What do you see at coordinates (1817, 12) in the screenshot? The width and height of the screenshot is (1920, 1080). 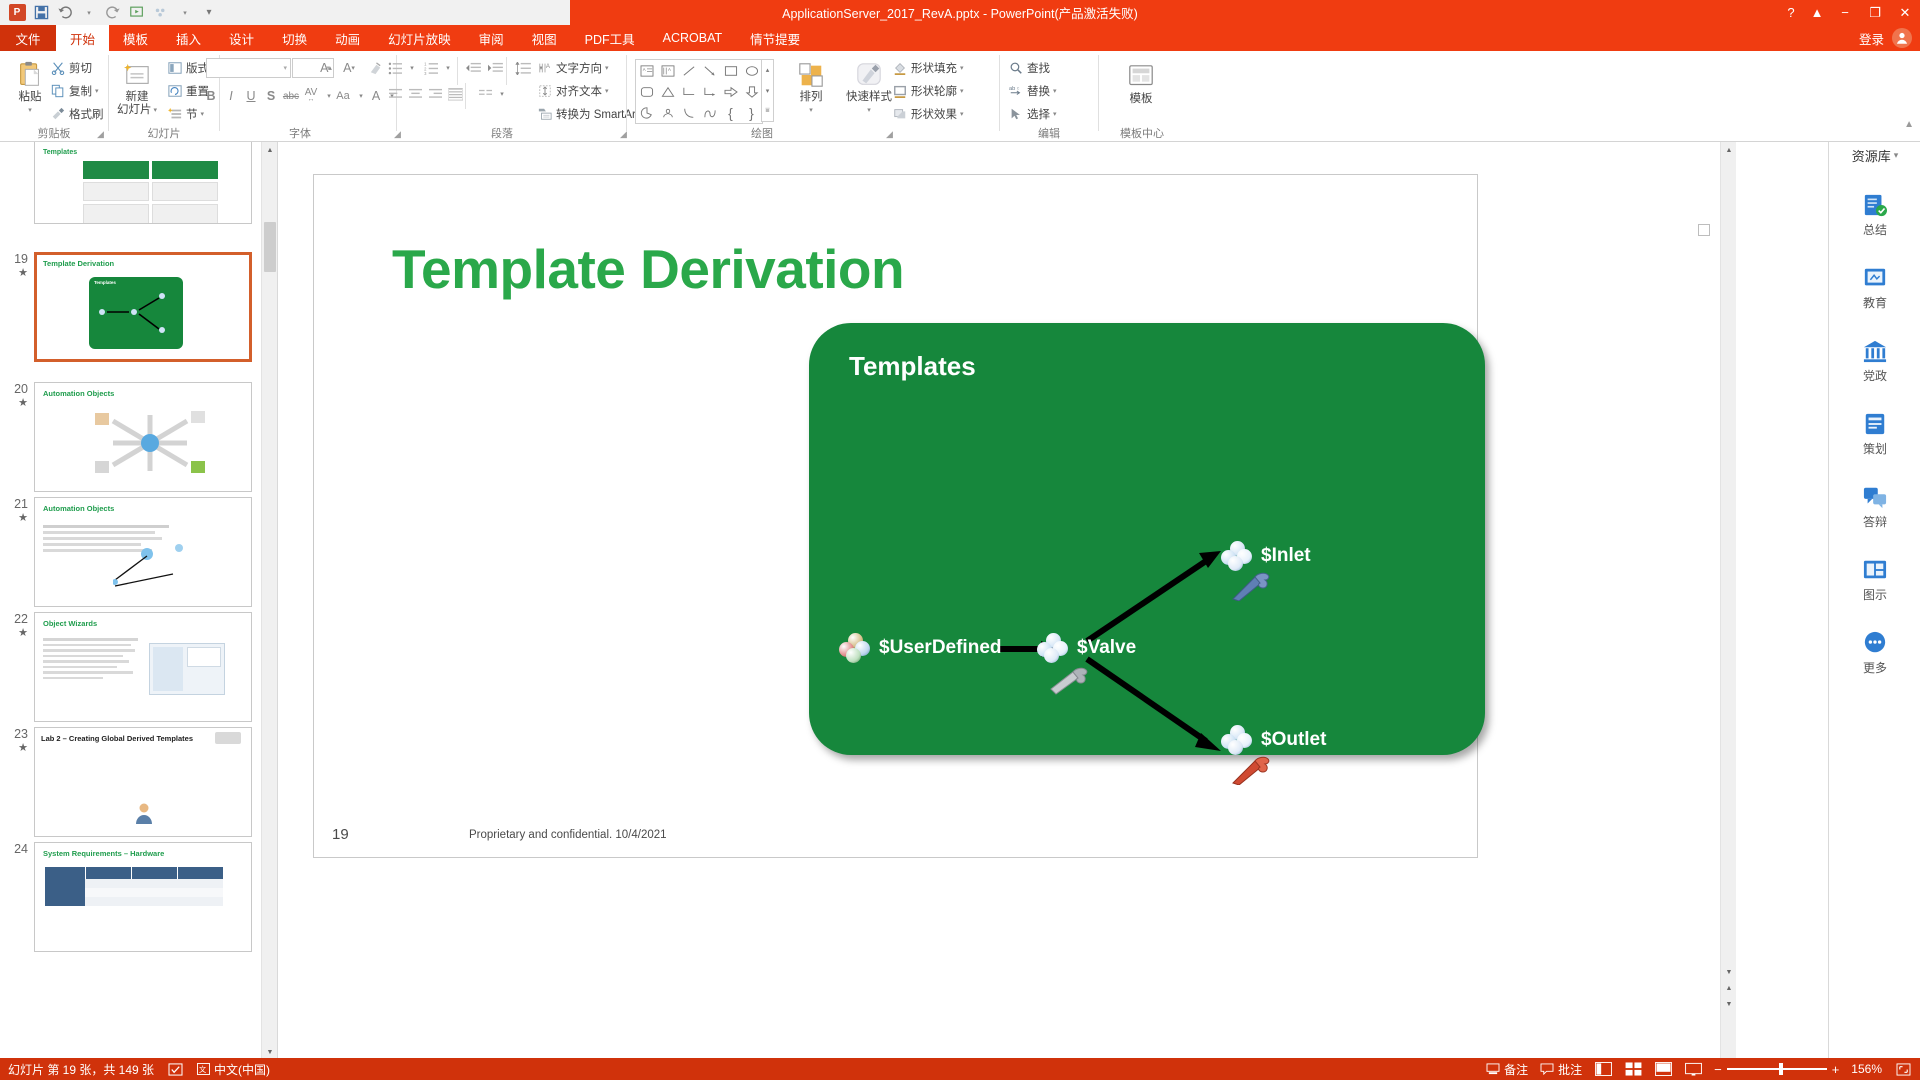 I see `ribbon-display-options-icon: ▲` at bounding box center [1817, 12].